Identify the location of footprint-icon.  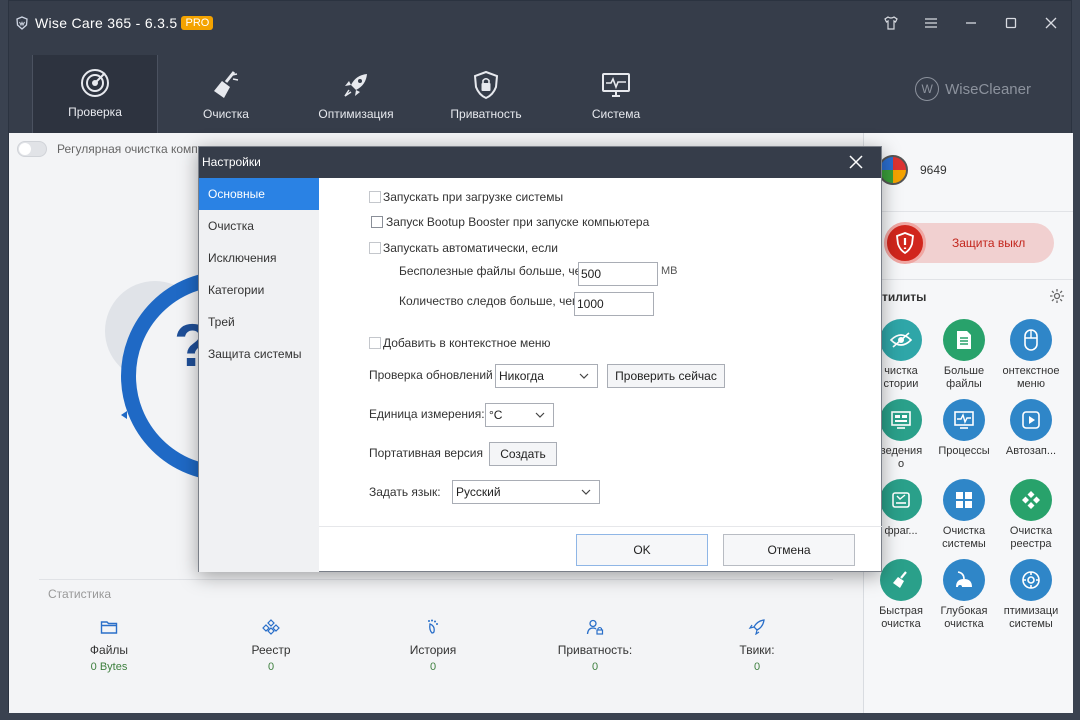
(433, 626).